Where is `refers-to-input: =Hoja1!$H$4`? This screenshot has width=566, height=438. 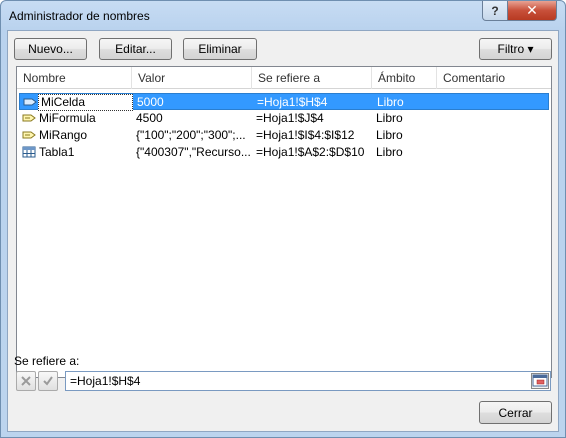 refers-to-input: =Hoja1!$H$4 is located at coordinates (308, 381).